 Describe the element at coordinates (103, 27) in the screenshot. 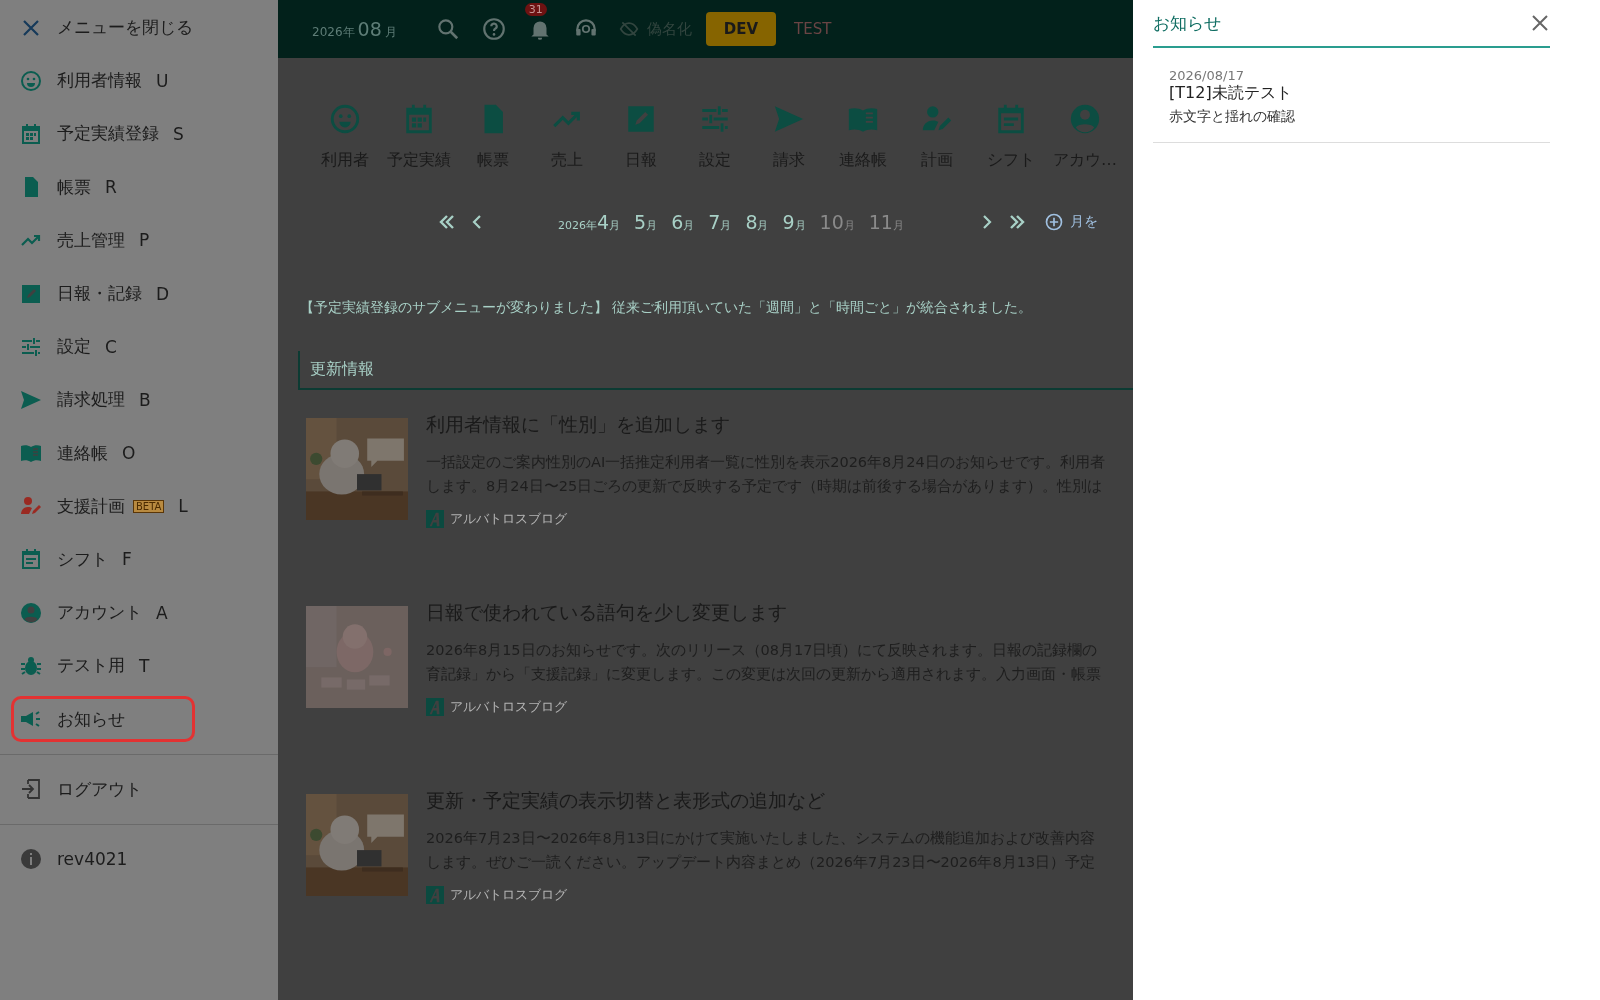

I see `close-menu-button: メニューを閉じる` at that location.